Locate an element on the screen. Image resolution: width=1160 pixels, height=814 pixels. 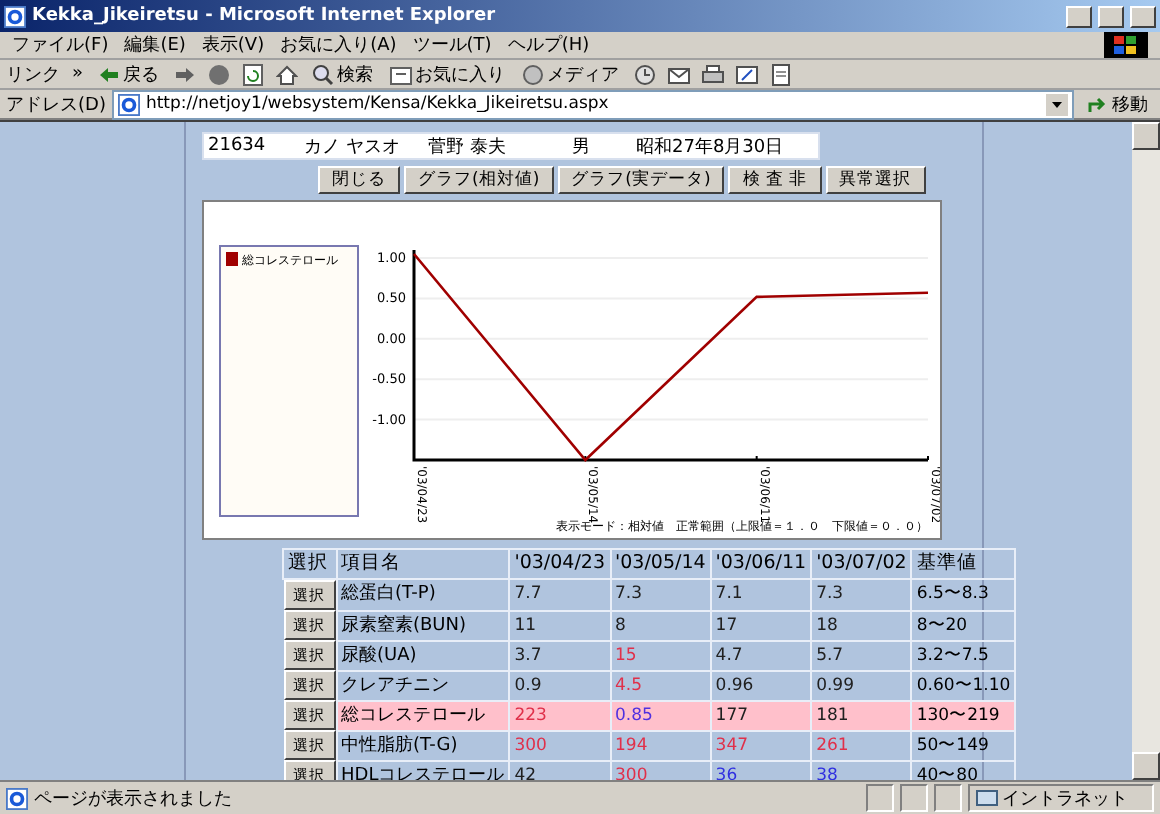
patient-name: 菅野 泰夫 is located at coordinates (468, 147).